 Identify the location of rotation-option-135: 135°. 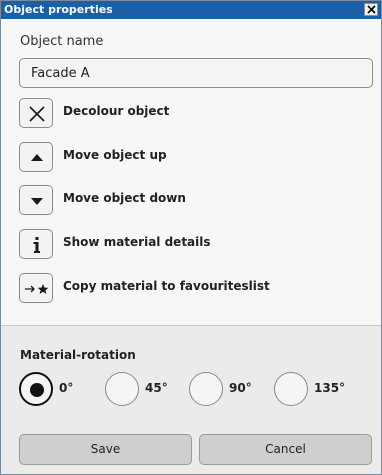
(315, 390).